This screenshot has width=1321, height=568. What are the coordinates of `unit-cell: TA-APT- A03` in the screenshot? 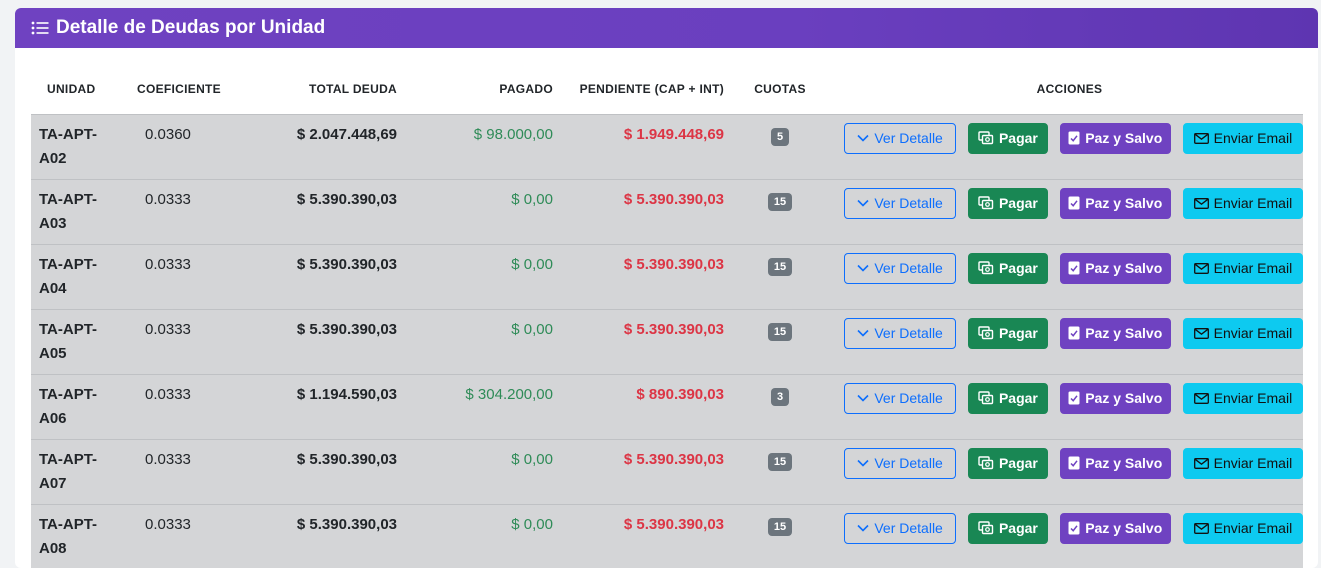 It's located at (81, 211).